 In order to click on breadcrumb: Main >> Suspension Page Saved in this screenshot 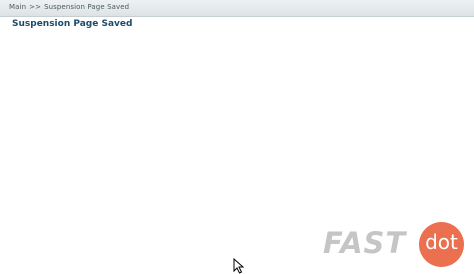, I will do `click(69, 7)`.